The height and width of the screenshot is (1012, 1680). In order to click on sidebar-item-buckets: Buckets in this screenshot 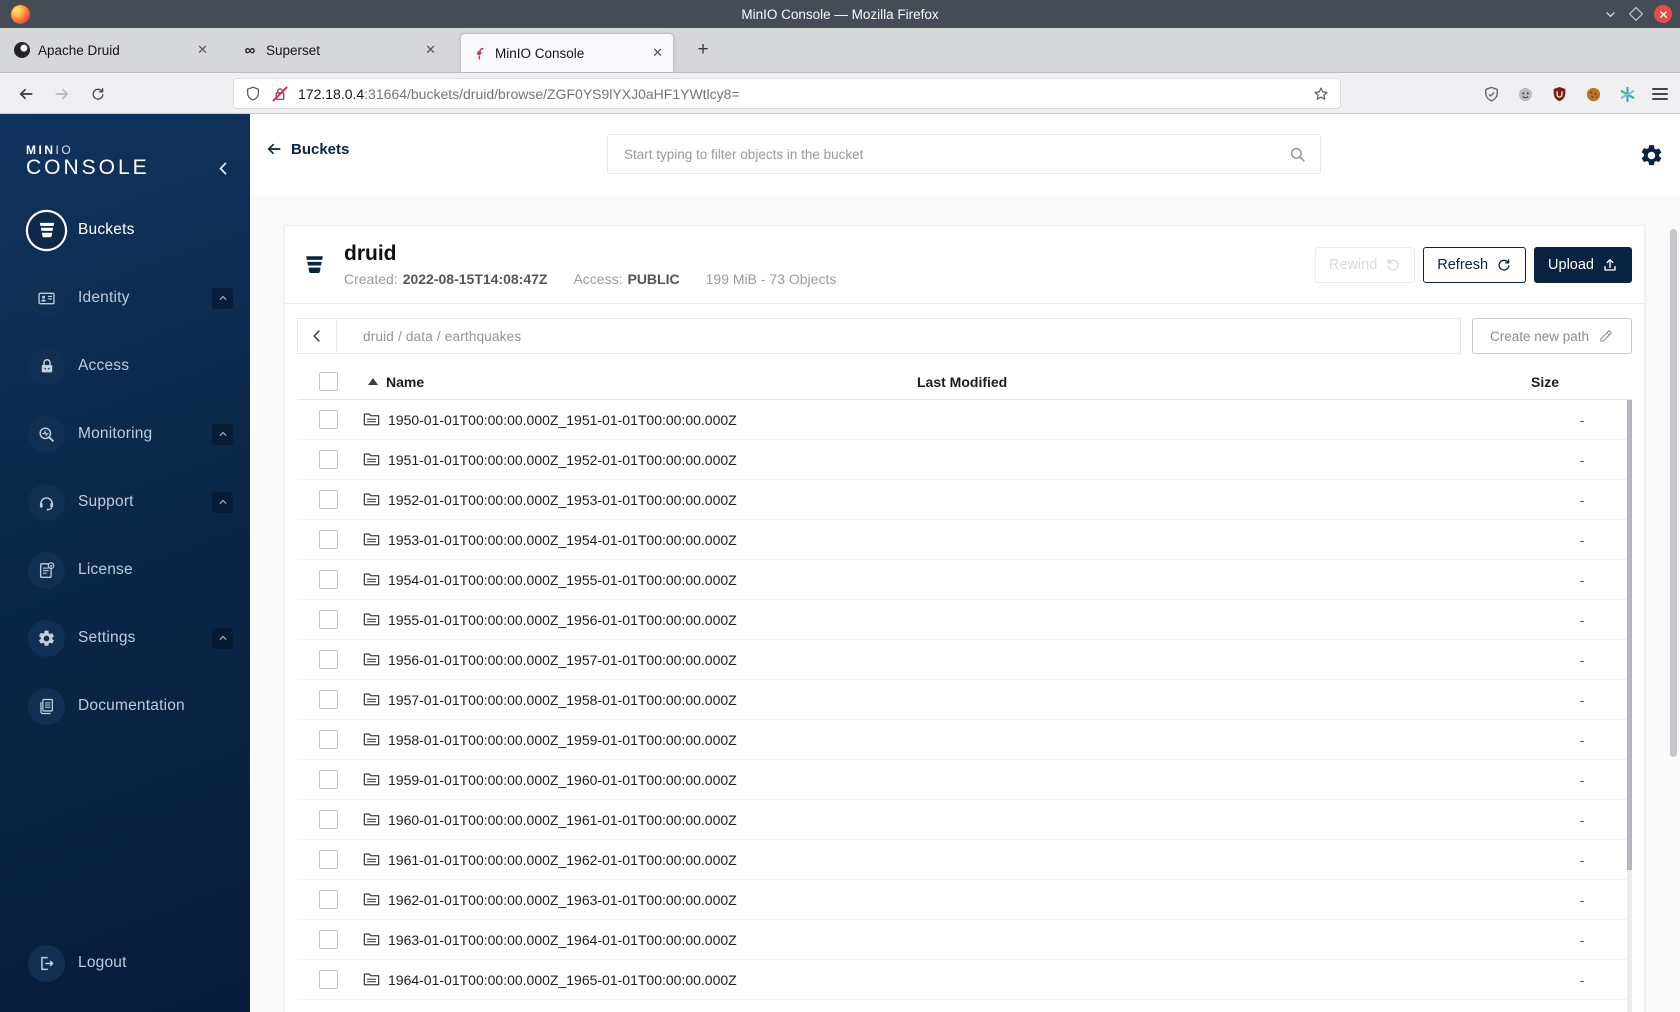, I will do `click(125, 230)`.